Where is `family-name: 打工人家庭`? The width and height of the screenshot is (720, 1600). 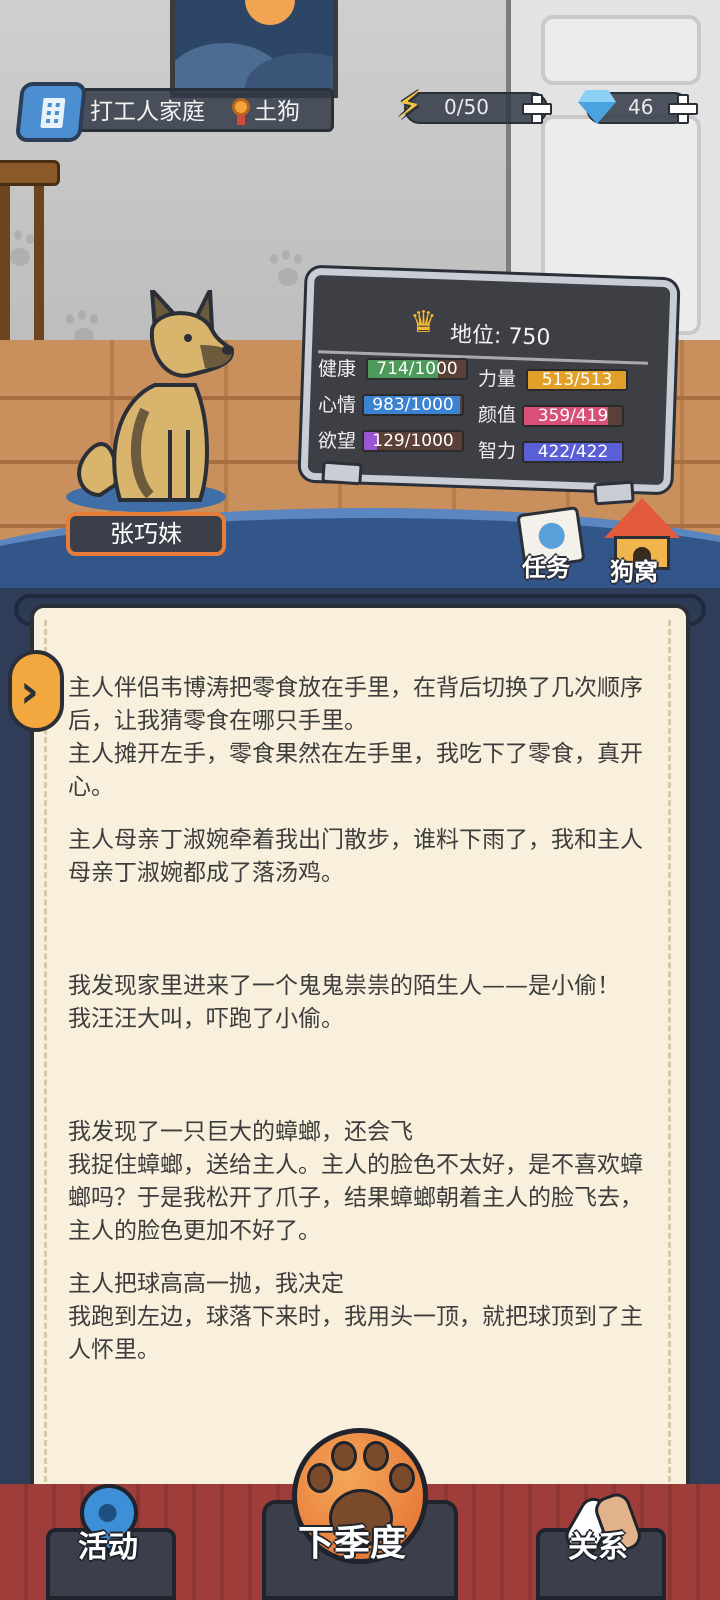 family-name: 打工人家庭 is located at coordinates (147, 112).